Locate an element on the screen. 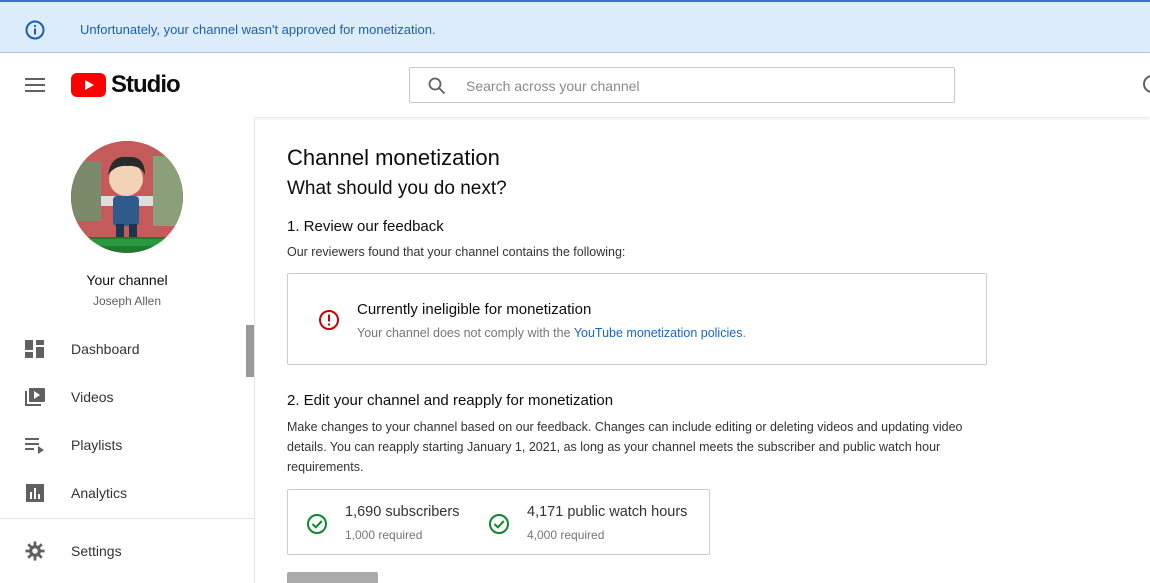 This screenshot has width=1150, height=583. hamburger-menu-icon is located at coordinates (35, 85).